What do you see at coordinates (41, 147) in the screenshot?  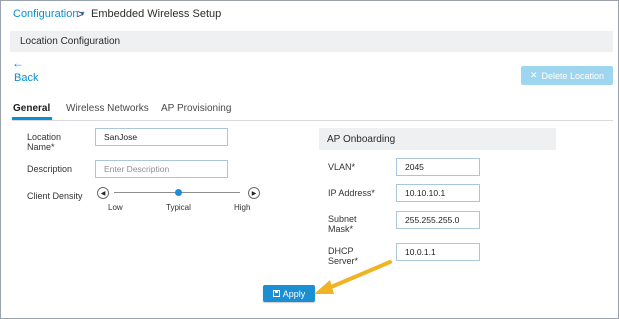 I see `location-name-label-line2: Name*` at bounding box center [41, 147].